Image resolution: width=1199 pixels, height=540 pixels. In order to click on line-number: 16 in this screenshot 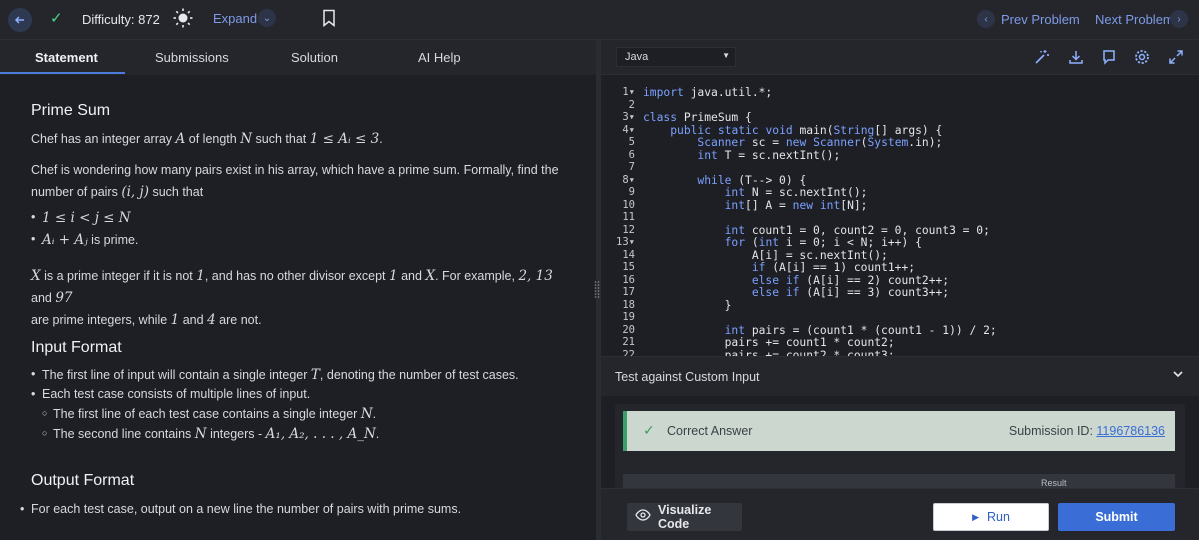, I will do `click(628, 279)`.